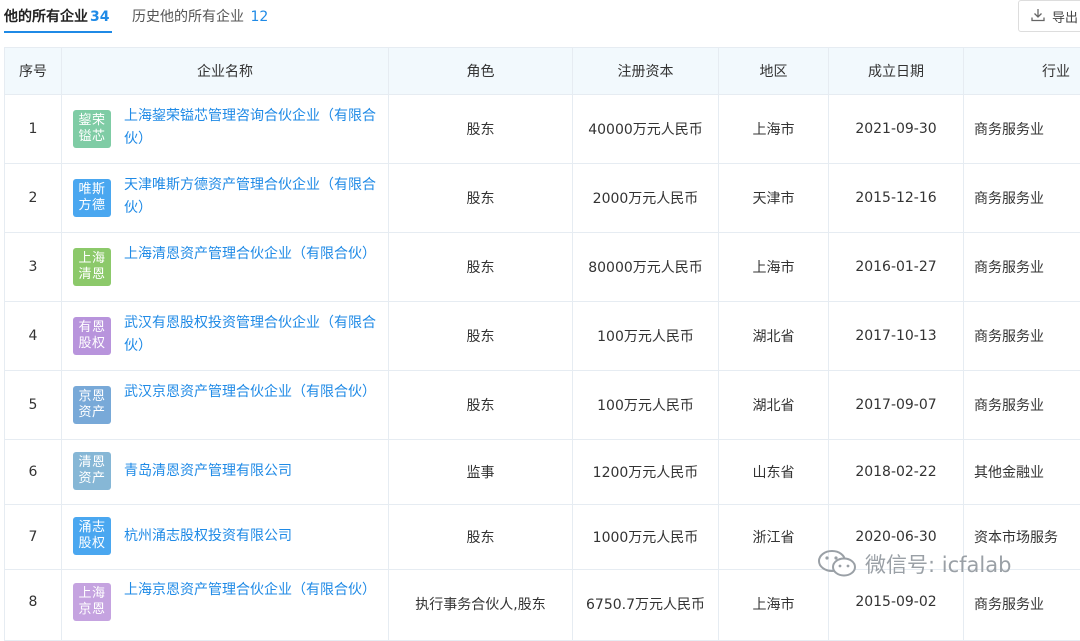 The width and height of the screenshot is (1080, 641). What do you see at coordinates (225, 267) in the screenshot?
I see `company-cell: 上海清恩上海清恩资产管理合伙企业（有限合伙）` at bounding box center [225, 267].